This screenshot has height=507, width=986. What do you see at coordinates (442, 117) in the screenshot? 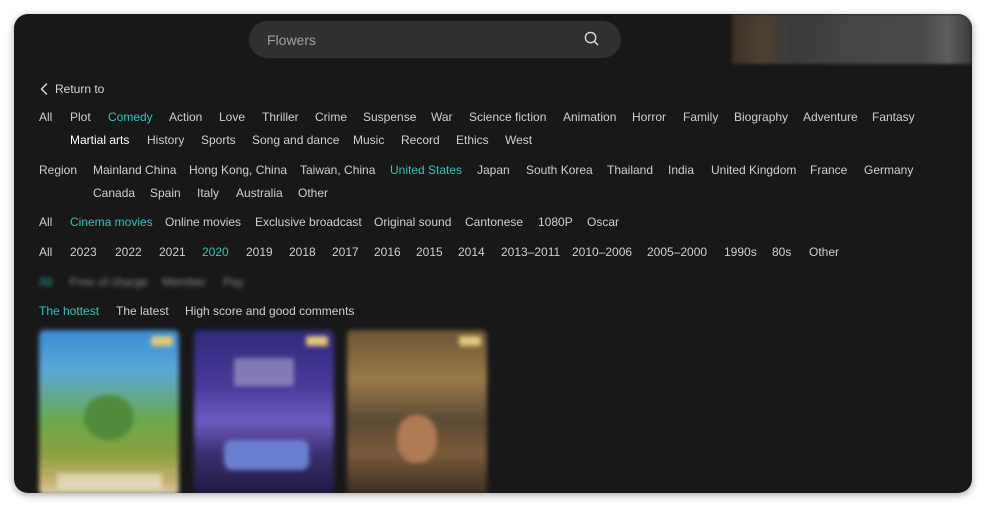
I see `genre-war: War` at bounding box center [442, 117].